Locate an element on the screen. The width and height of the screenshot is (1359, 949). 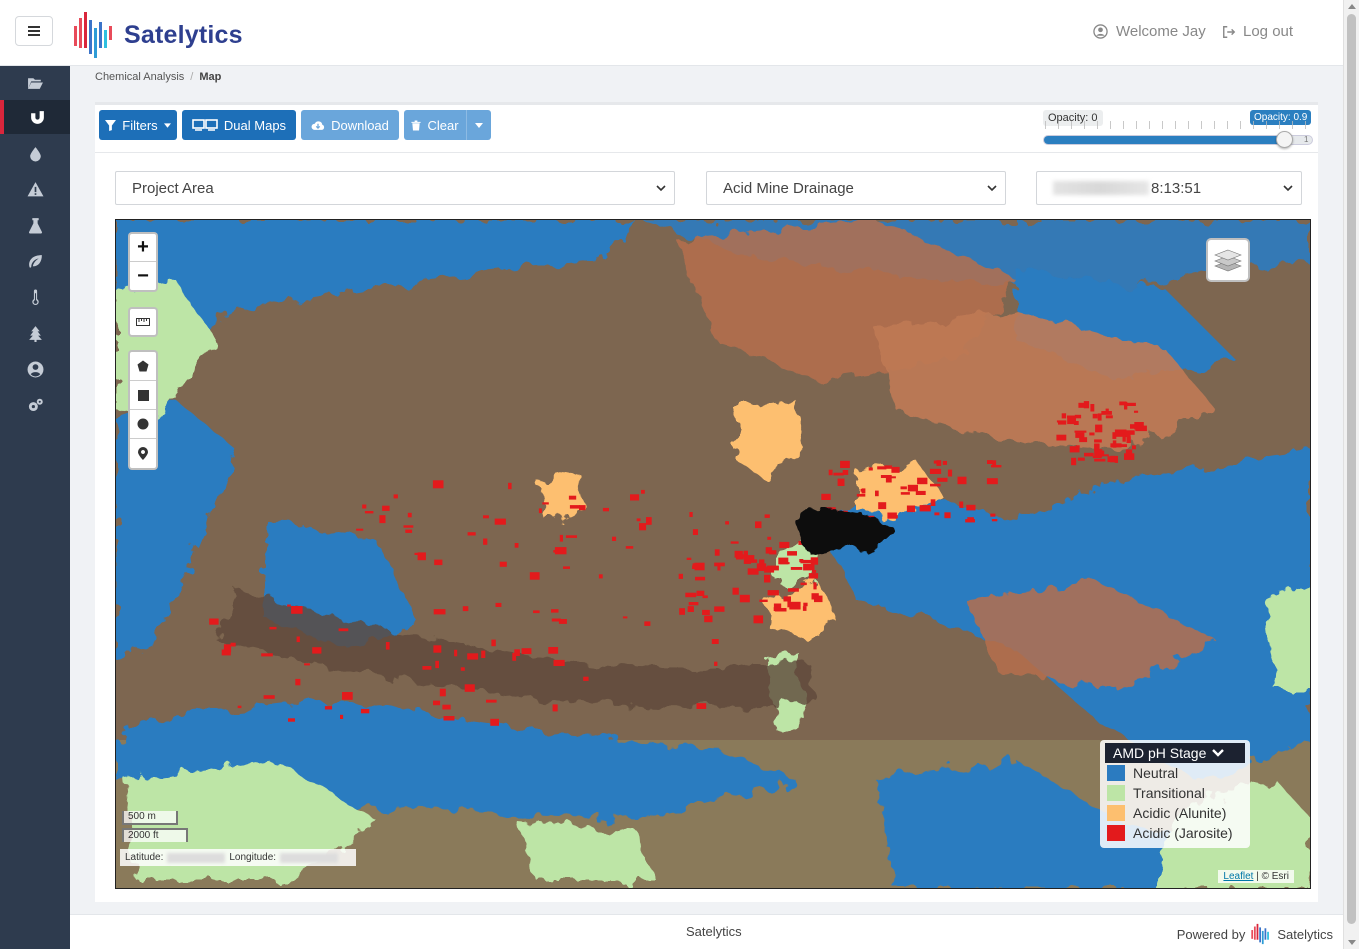
page-scrollbar is located at coordinates (1351, 474).